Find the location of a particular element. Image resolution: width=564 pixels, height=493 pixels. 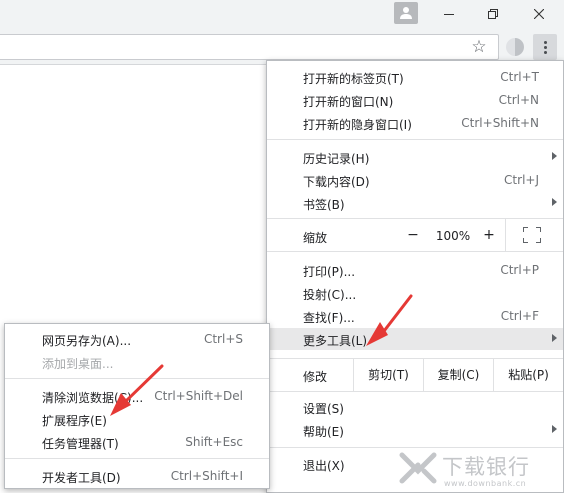

zoom-row: 缩放 − 100% + is located at coordinates (415, 235).